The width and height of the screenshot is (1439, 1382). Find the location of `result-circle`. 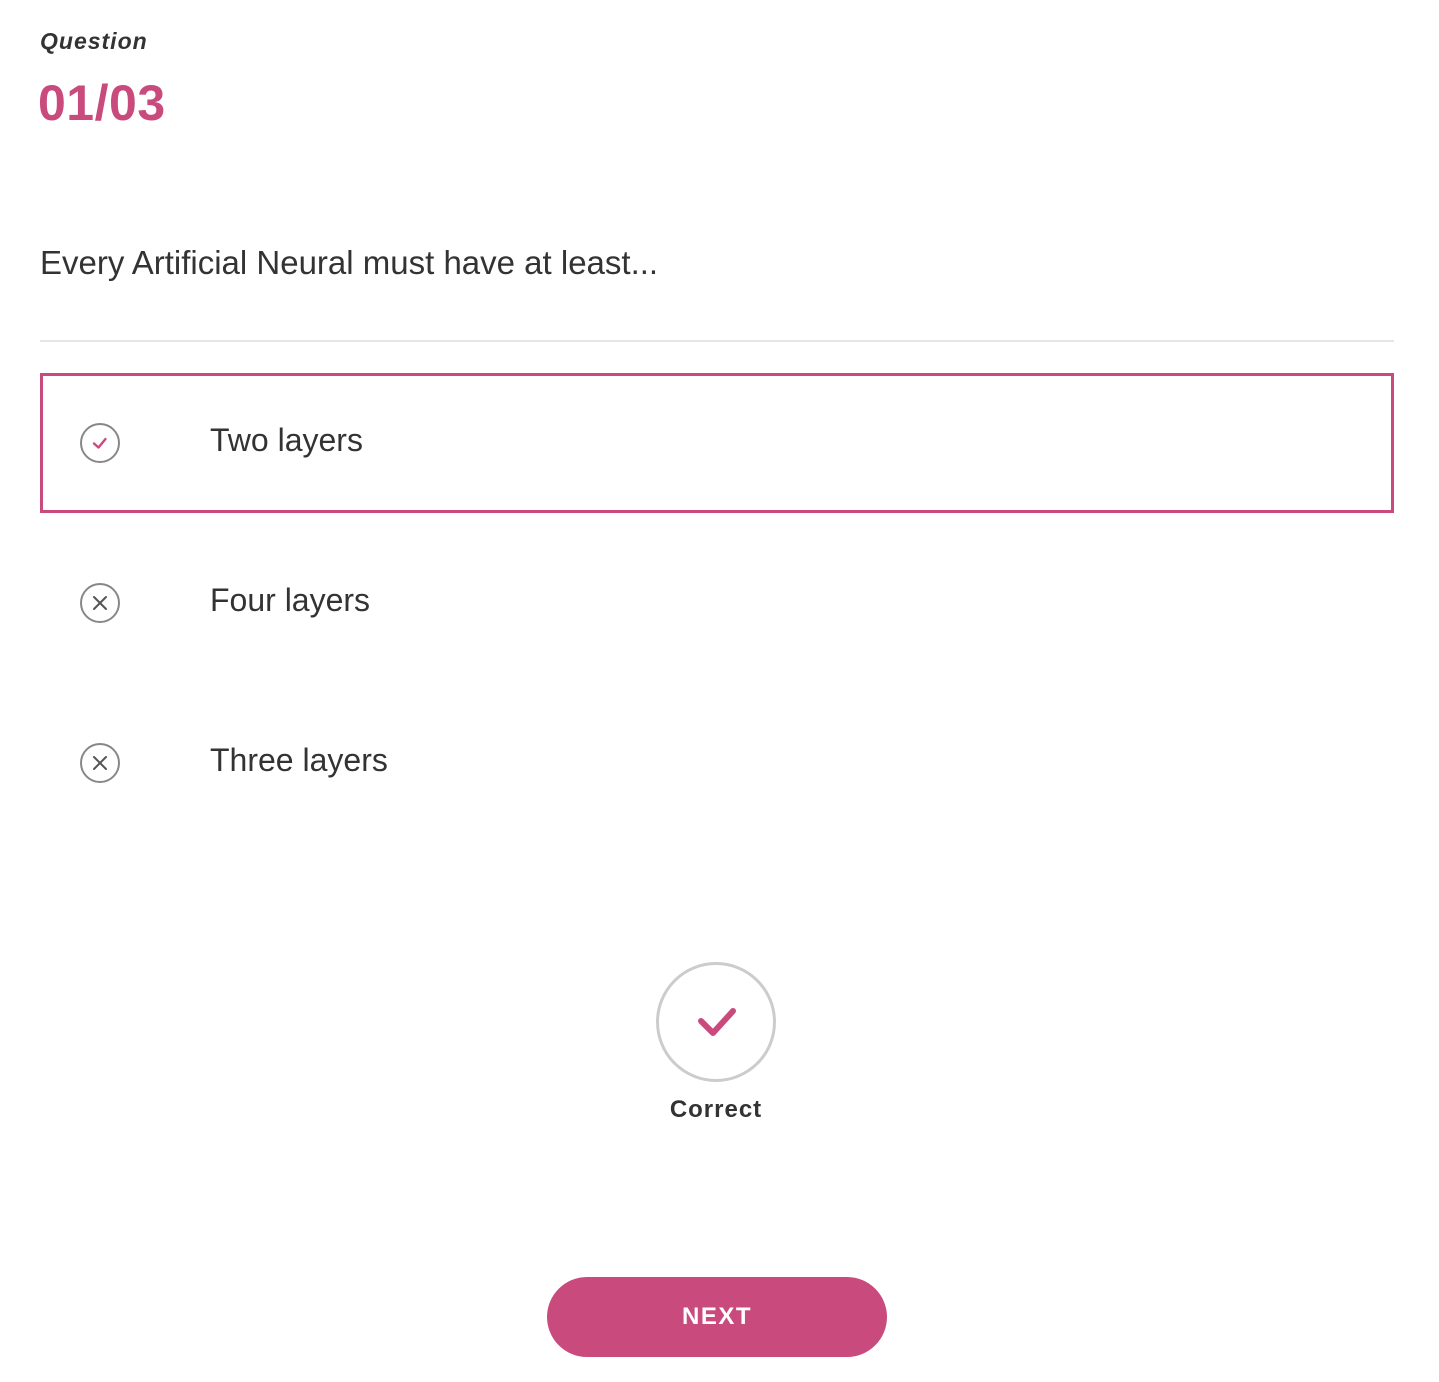

result-circle is located at coordinates (716, 1022).